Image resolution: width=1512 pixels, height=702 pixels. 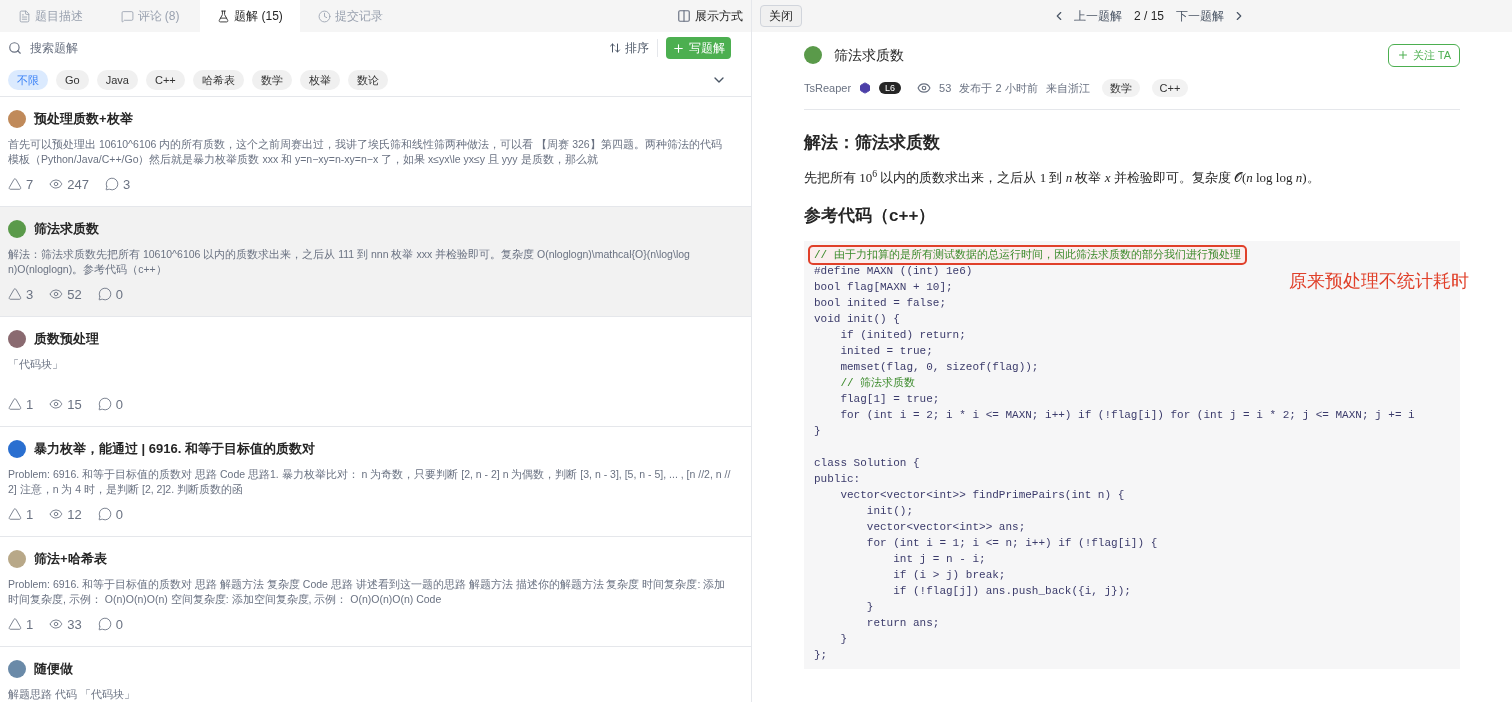 What do you see at coordinates (939, 367) in the screenshot?
I see `code-line: memset(flag, 0, sizeof(flag));` at bounding box center [939, 367].